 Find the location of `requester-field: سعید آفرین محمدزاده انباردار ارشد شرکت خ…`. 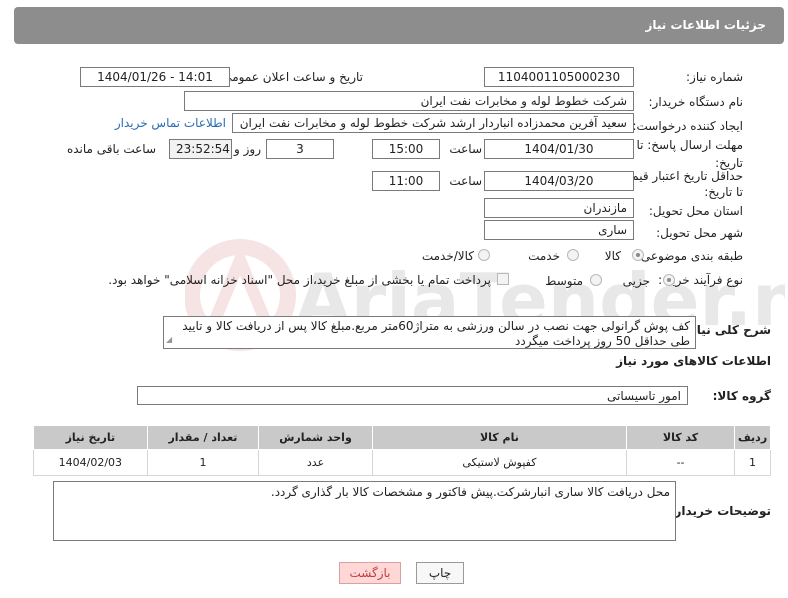

requester-field: سعید آفرین محمدزاده انباردار ارشد شرکت خ… is located at coordinates (433, 123).